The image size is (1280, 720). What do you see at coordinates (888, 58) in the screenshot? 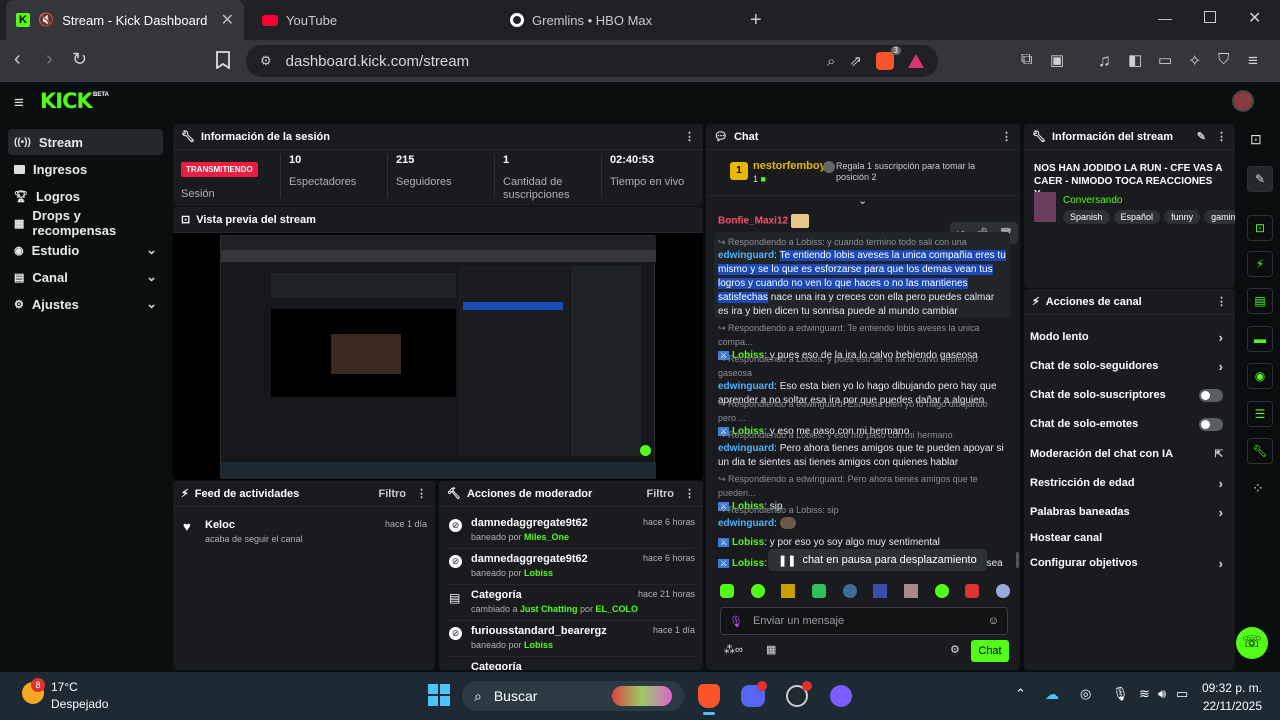
I see `brave-shields-icon: 3` at bounding box center [888, 58].